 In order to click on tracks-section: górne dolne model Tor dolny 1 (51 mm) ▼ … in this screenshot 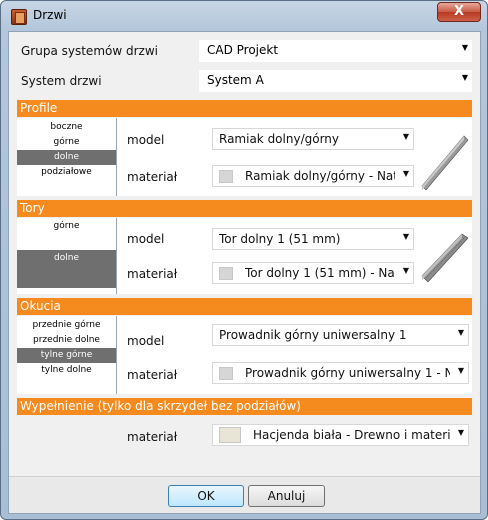, I will do `click(244, 256)`.